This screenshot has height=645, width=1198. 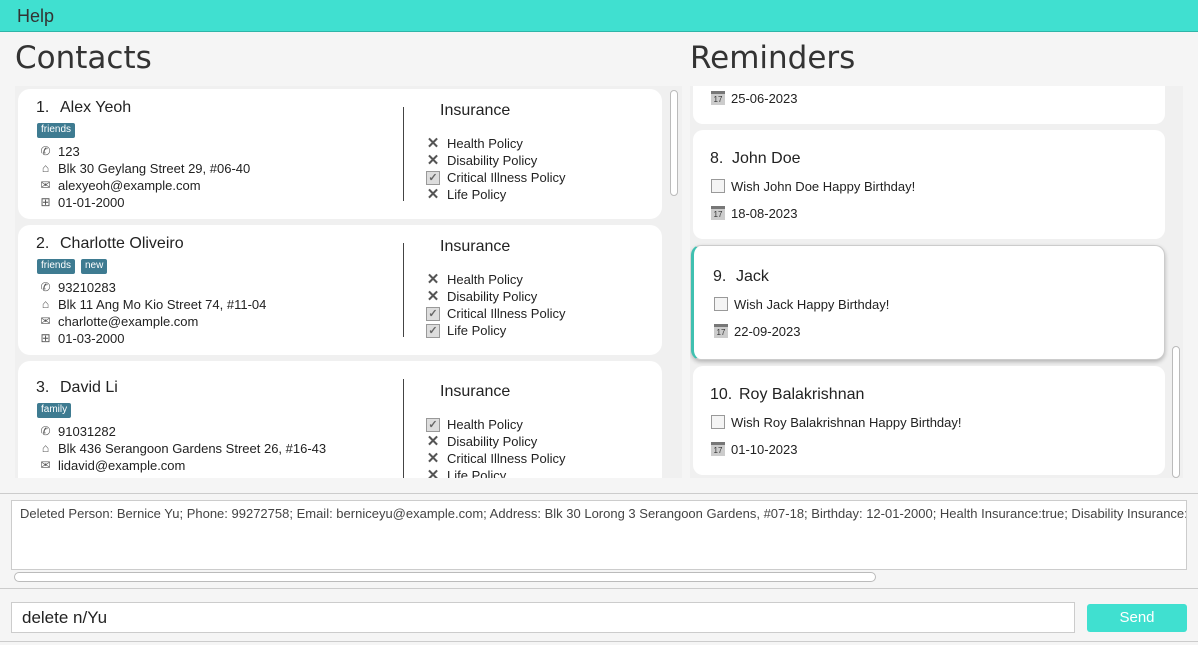 What do you see at coordinates (69, 151) in the screenshot?
I see `contact-phone: 123` at bounding box center [69, 151].